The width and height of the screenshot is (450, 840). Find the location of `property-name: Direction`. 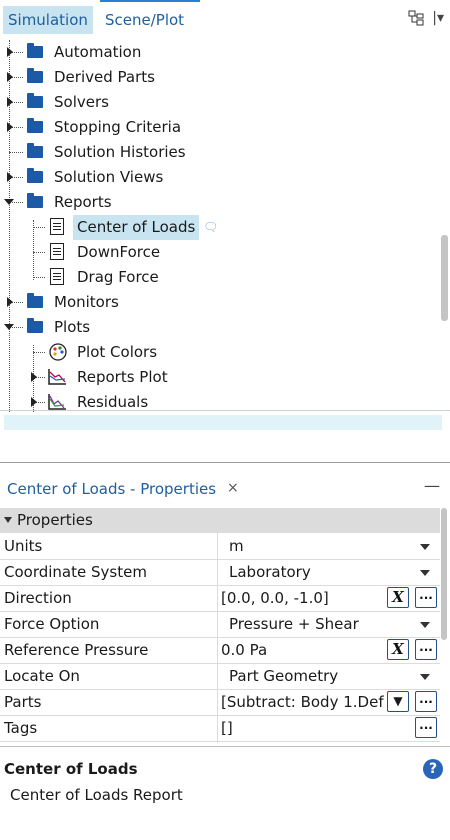

property-name: Direction is located at coordinates (38, 598).